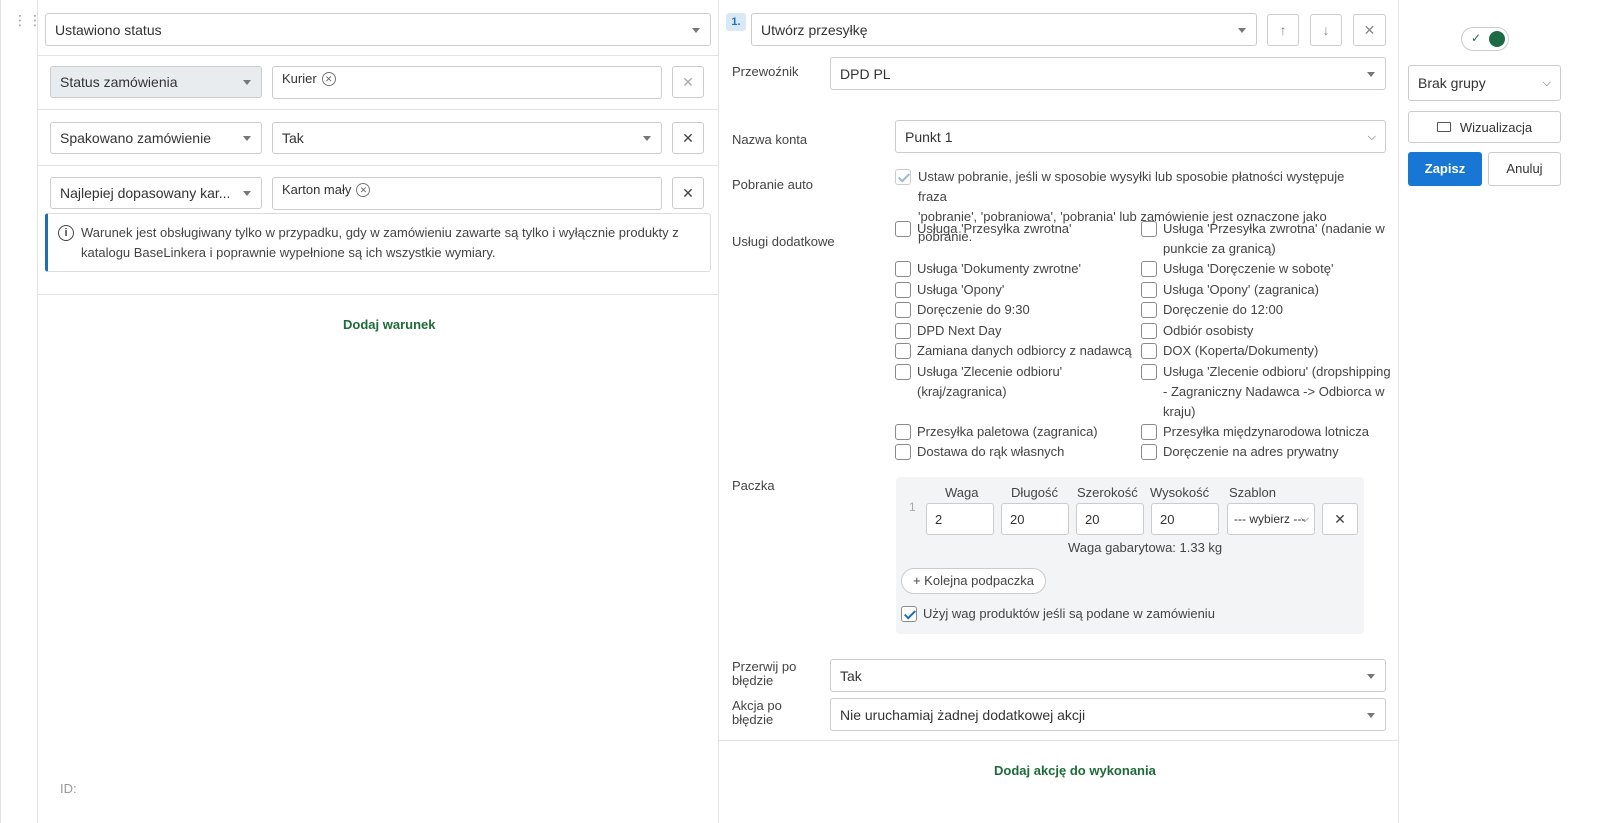 Image resolution: width=1604 pixels, height=823 pixels. I want to click on service-option: Doręczenie na adres prywatny, so click(1240, 452).